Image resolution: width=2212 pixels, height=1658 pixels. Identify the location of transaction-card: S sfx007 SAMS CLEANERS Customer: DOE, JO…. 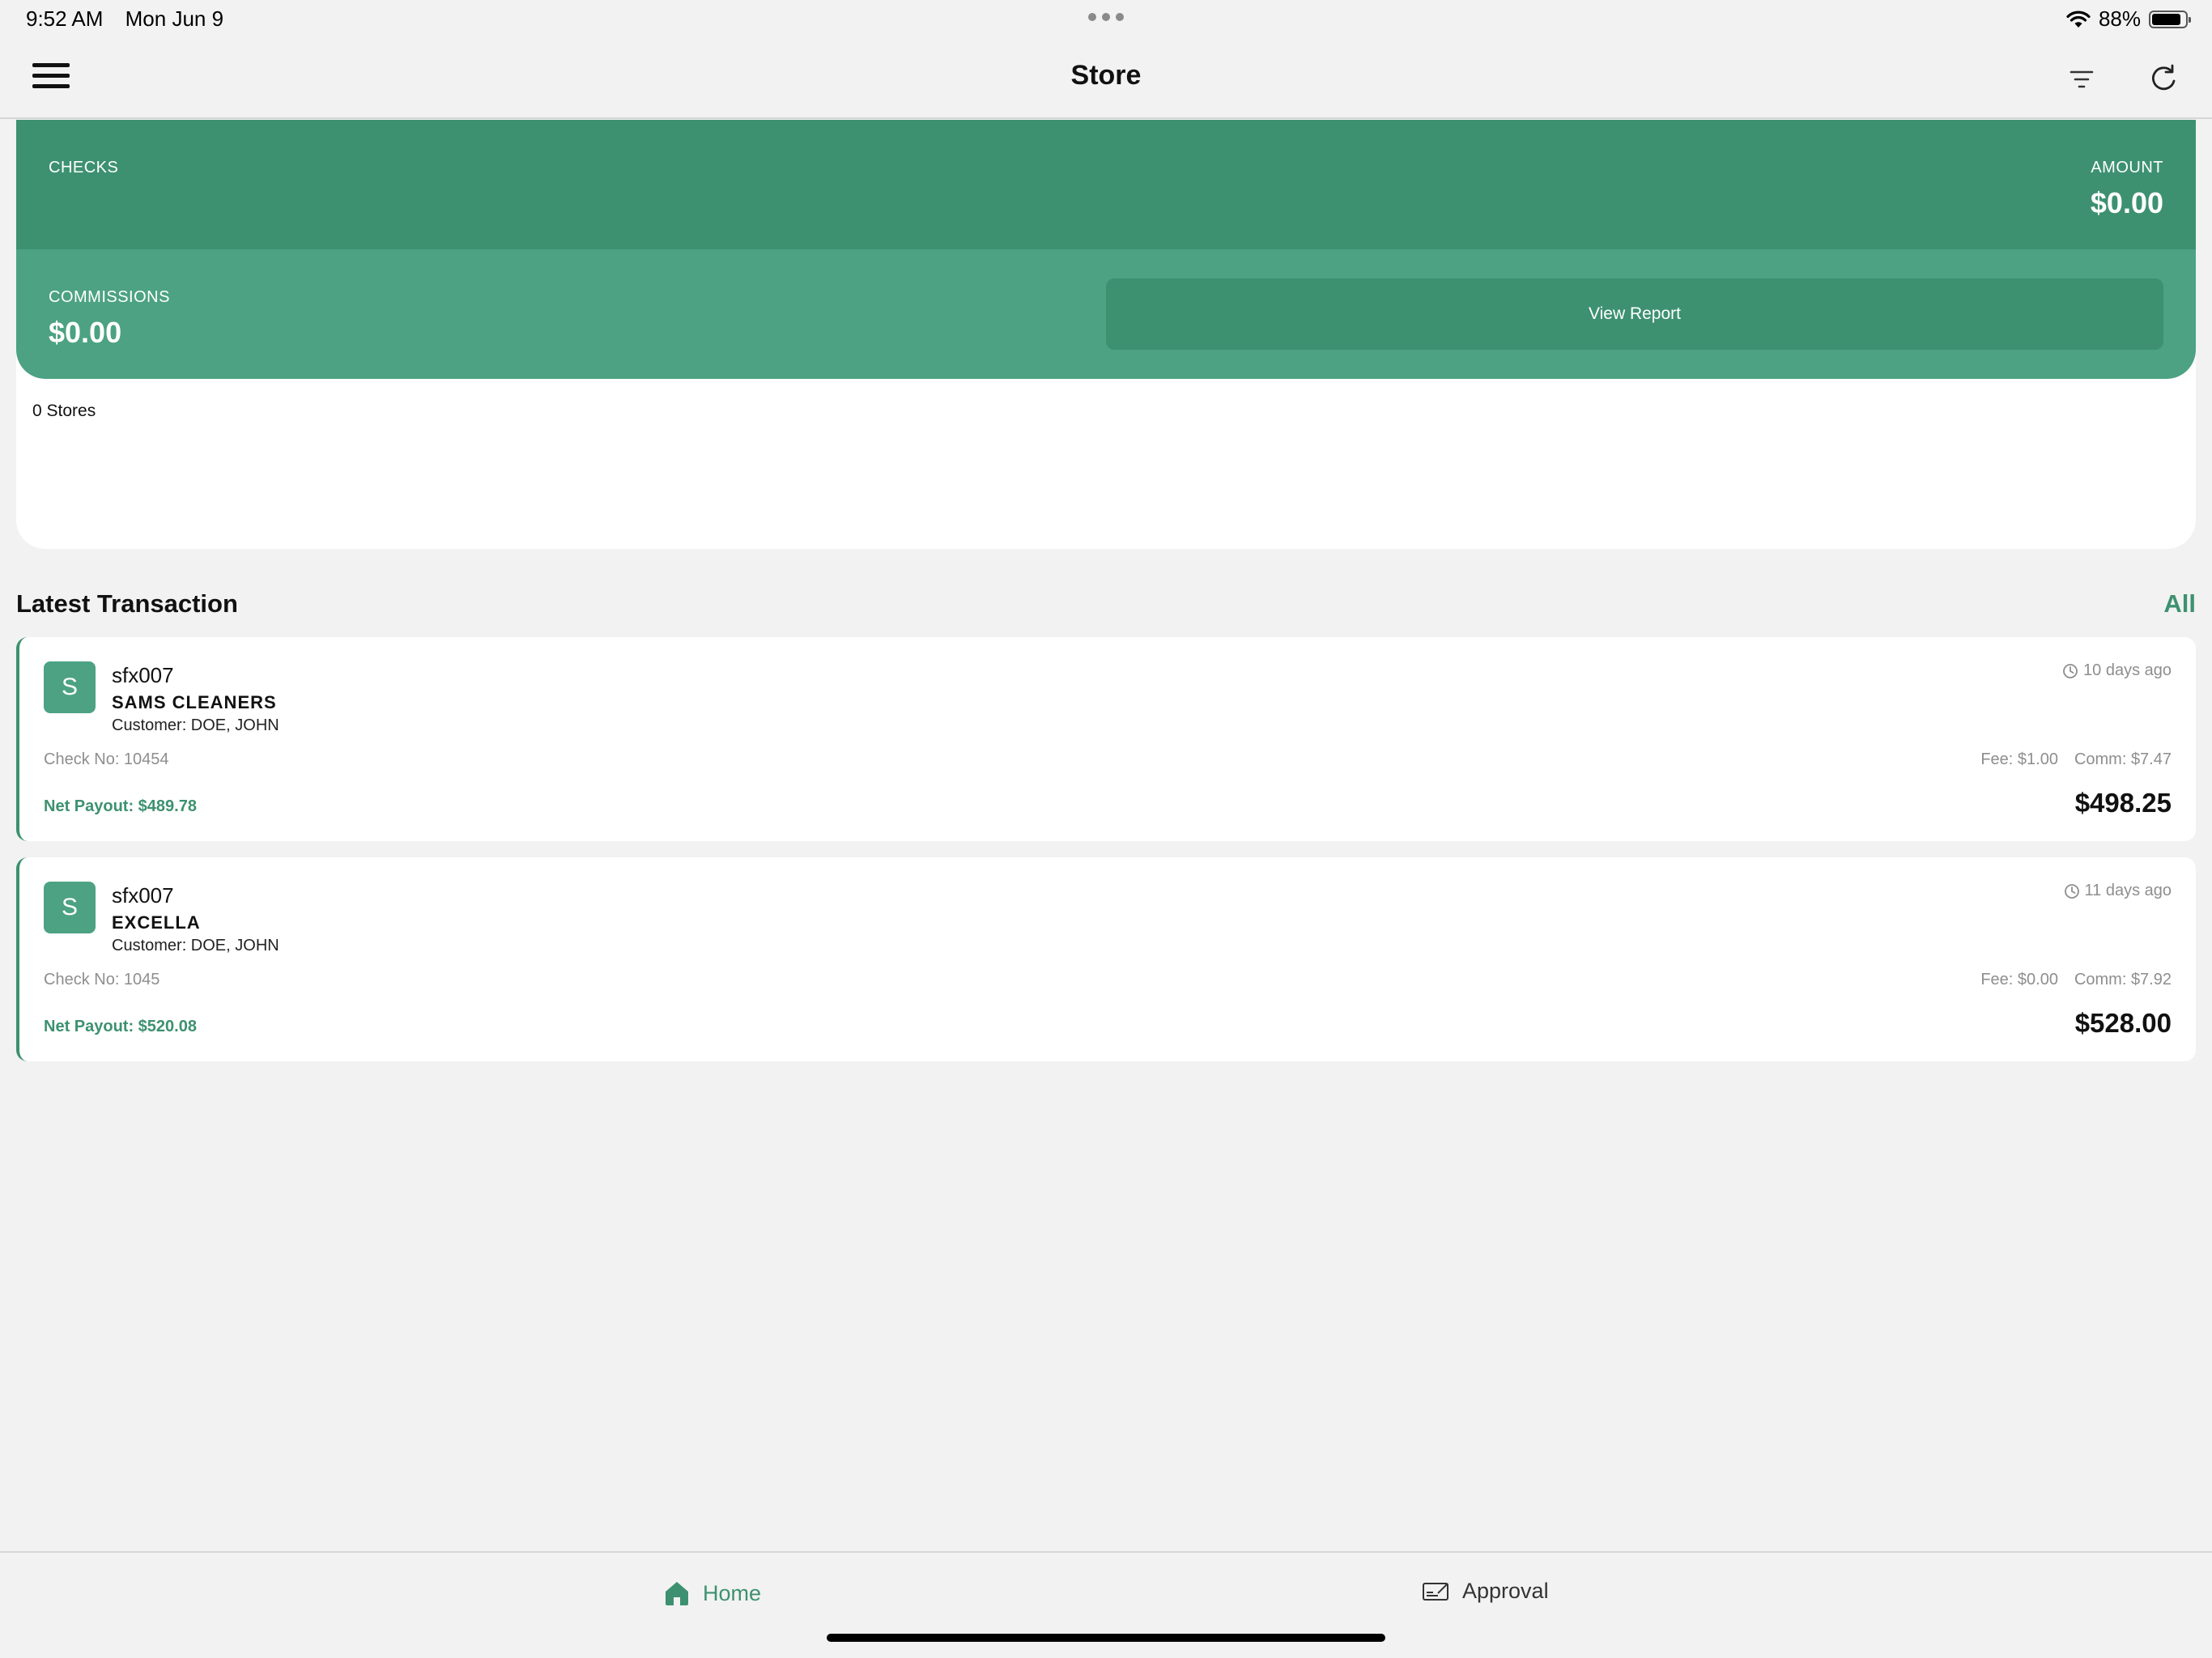
(1106, 739).